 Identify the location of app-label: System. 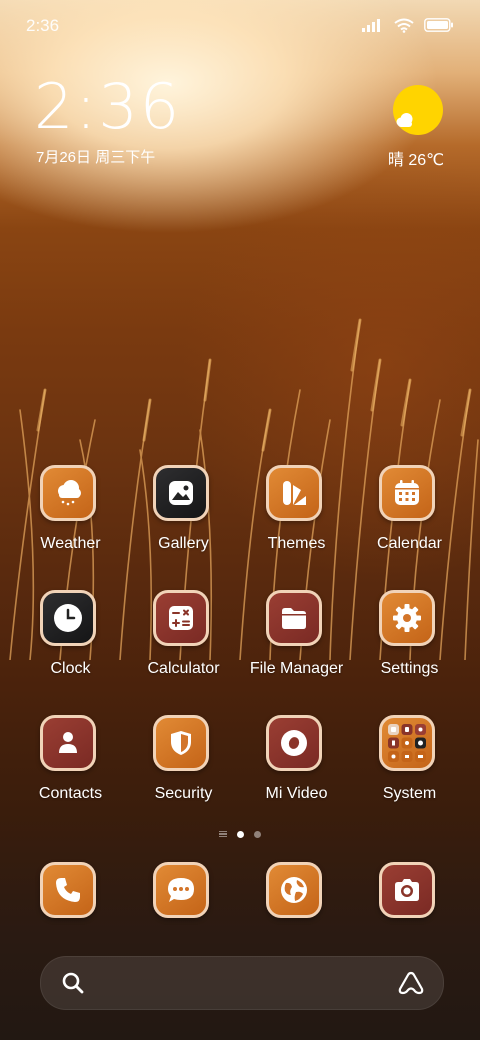
(409, 793).